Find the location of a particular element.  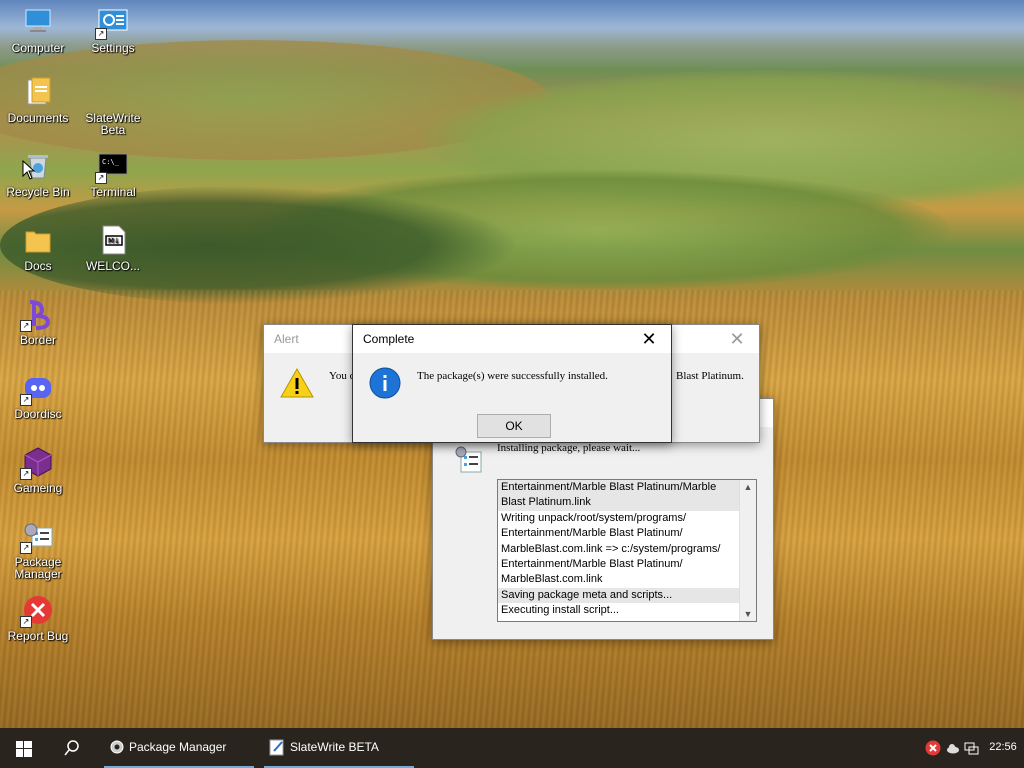

documents-icon is located at coordinates (38, 92).